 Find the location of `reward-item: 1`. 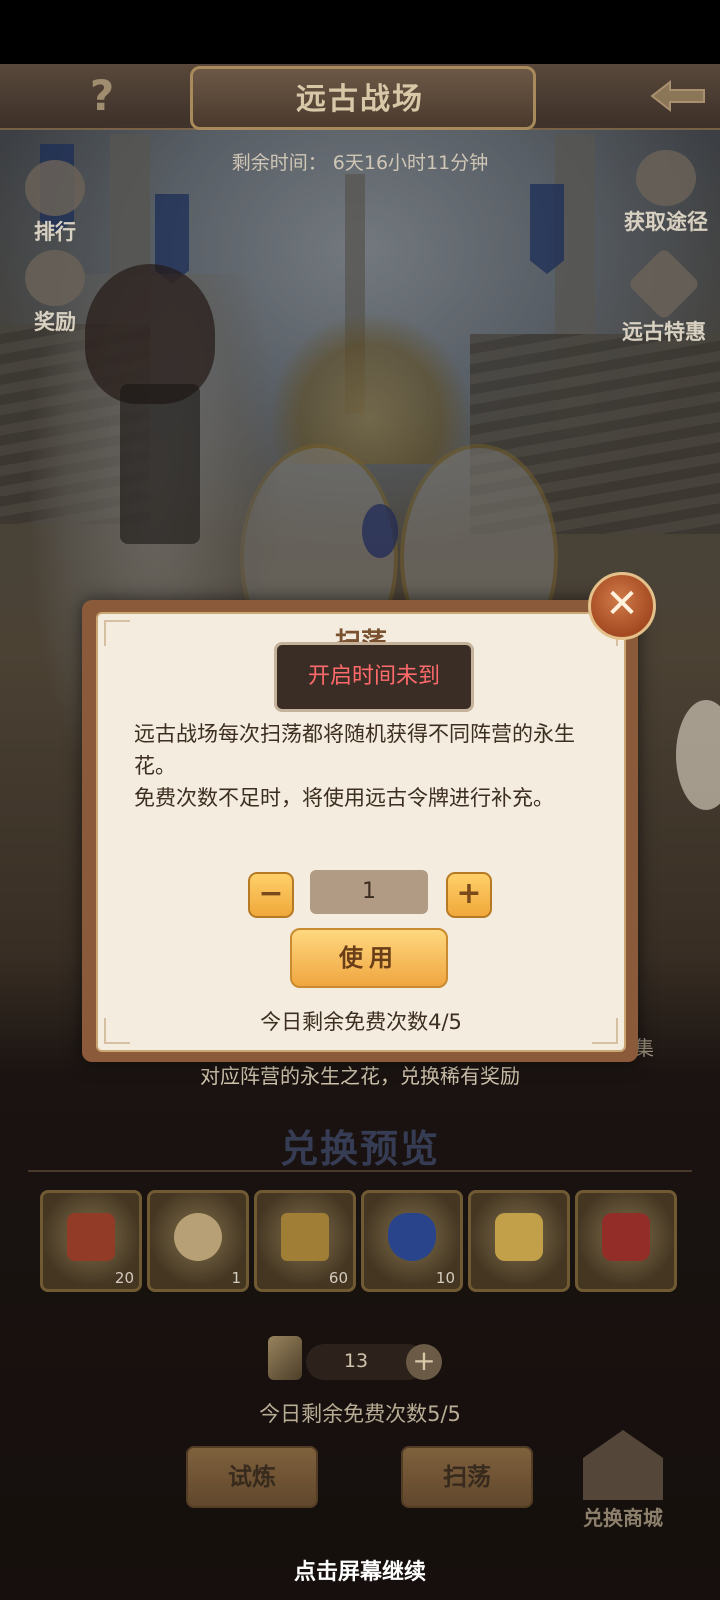

reward-item: 1 is located at coordinates (198, 1241).